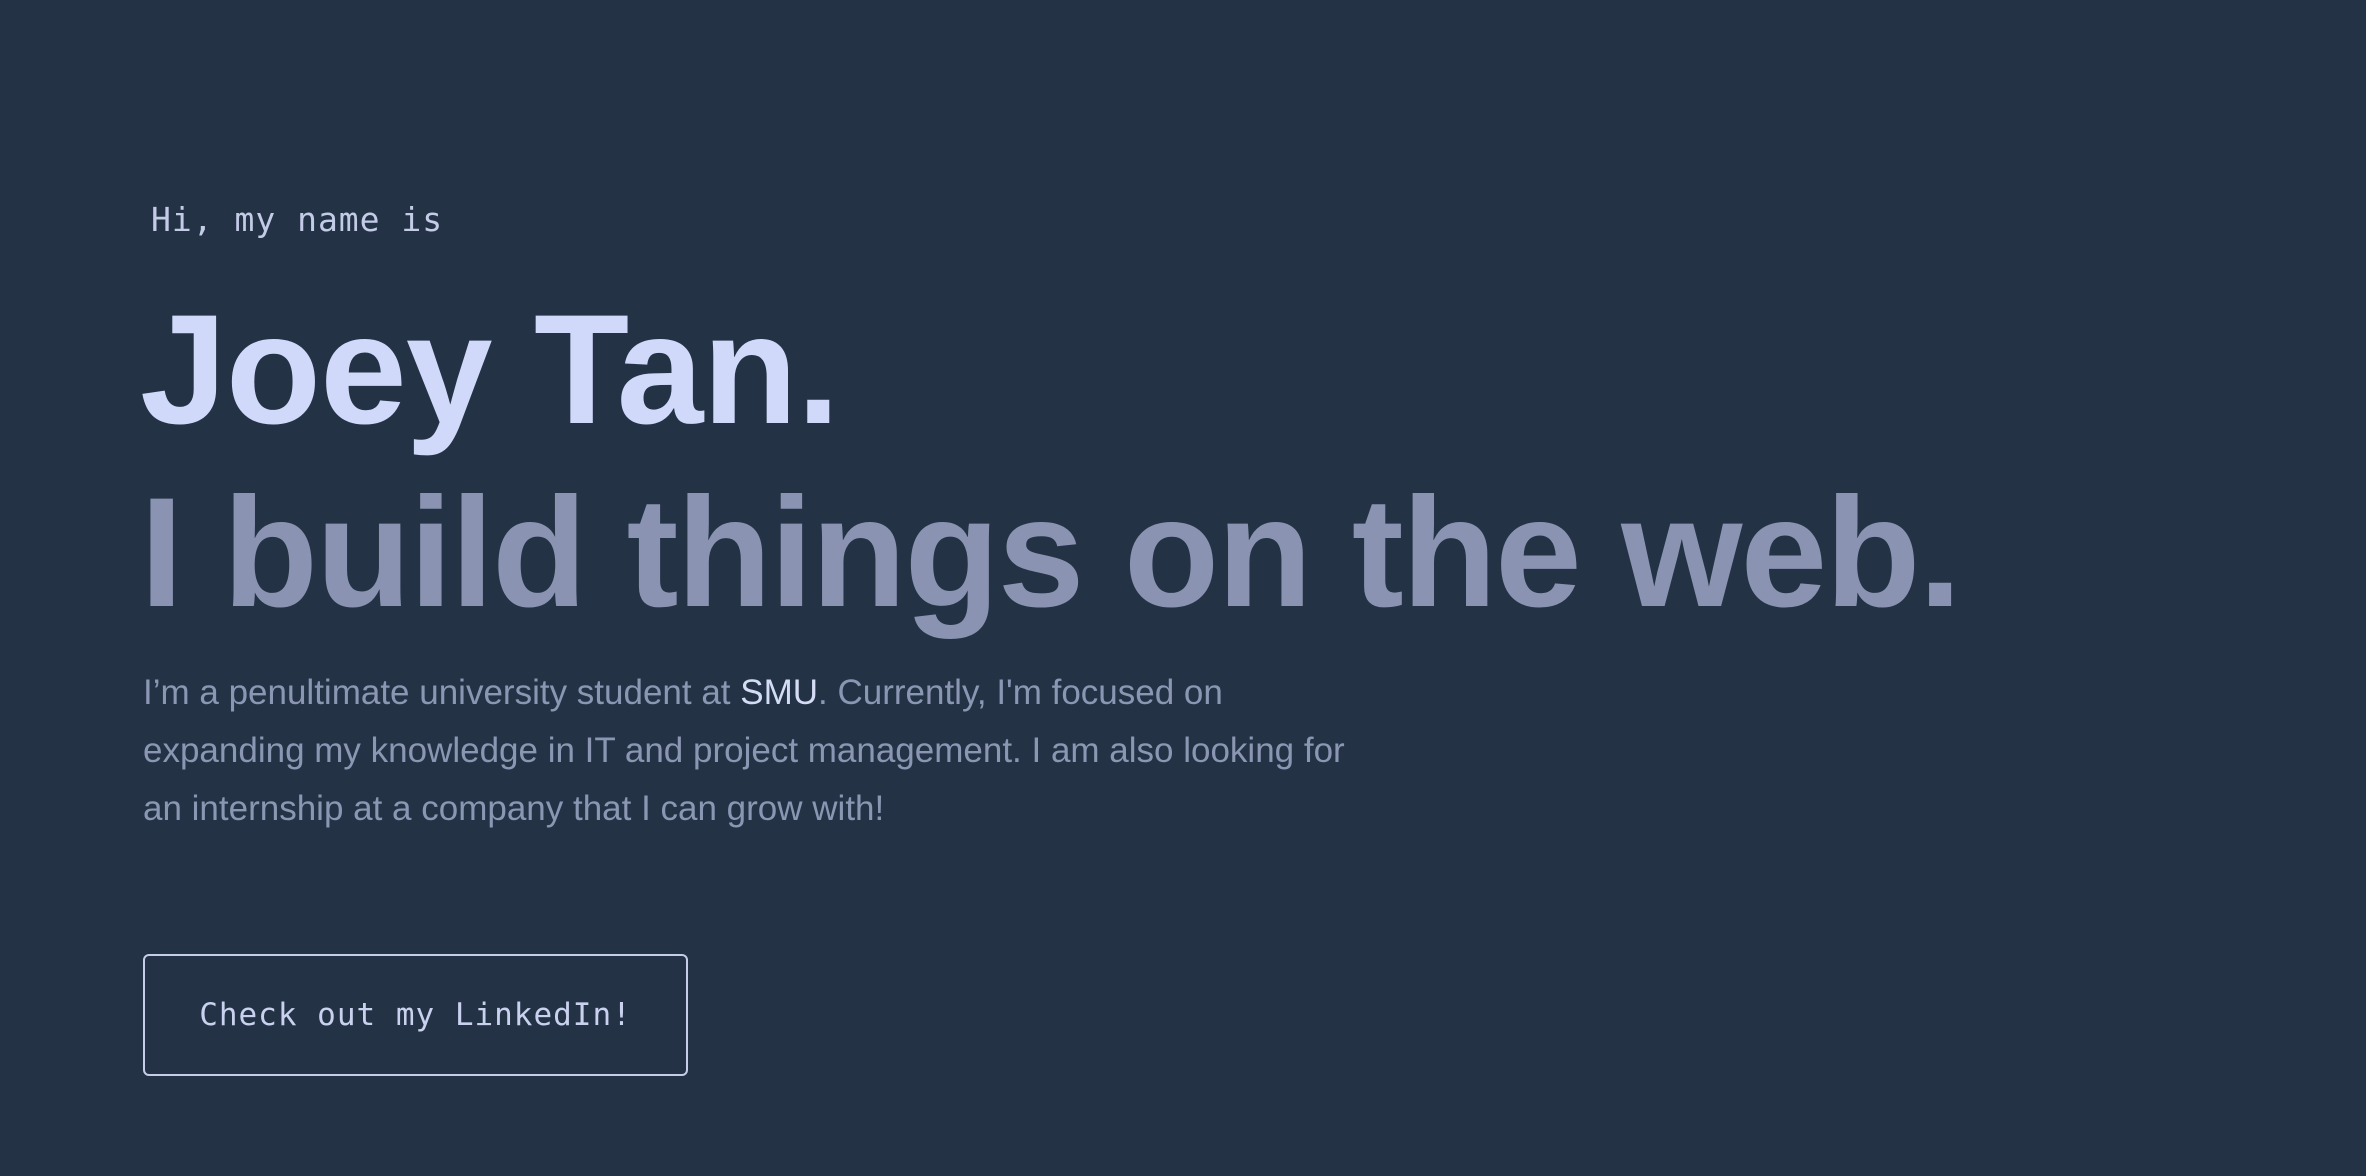 This screenshot has height=1176, width=2366. I want to click on hero-tagline: I build things on the web., so click(1051, 553).